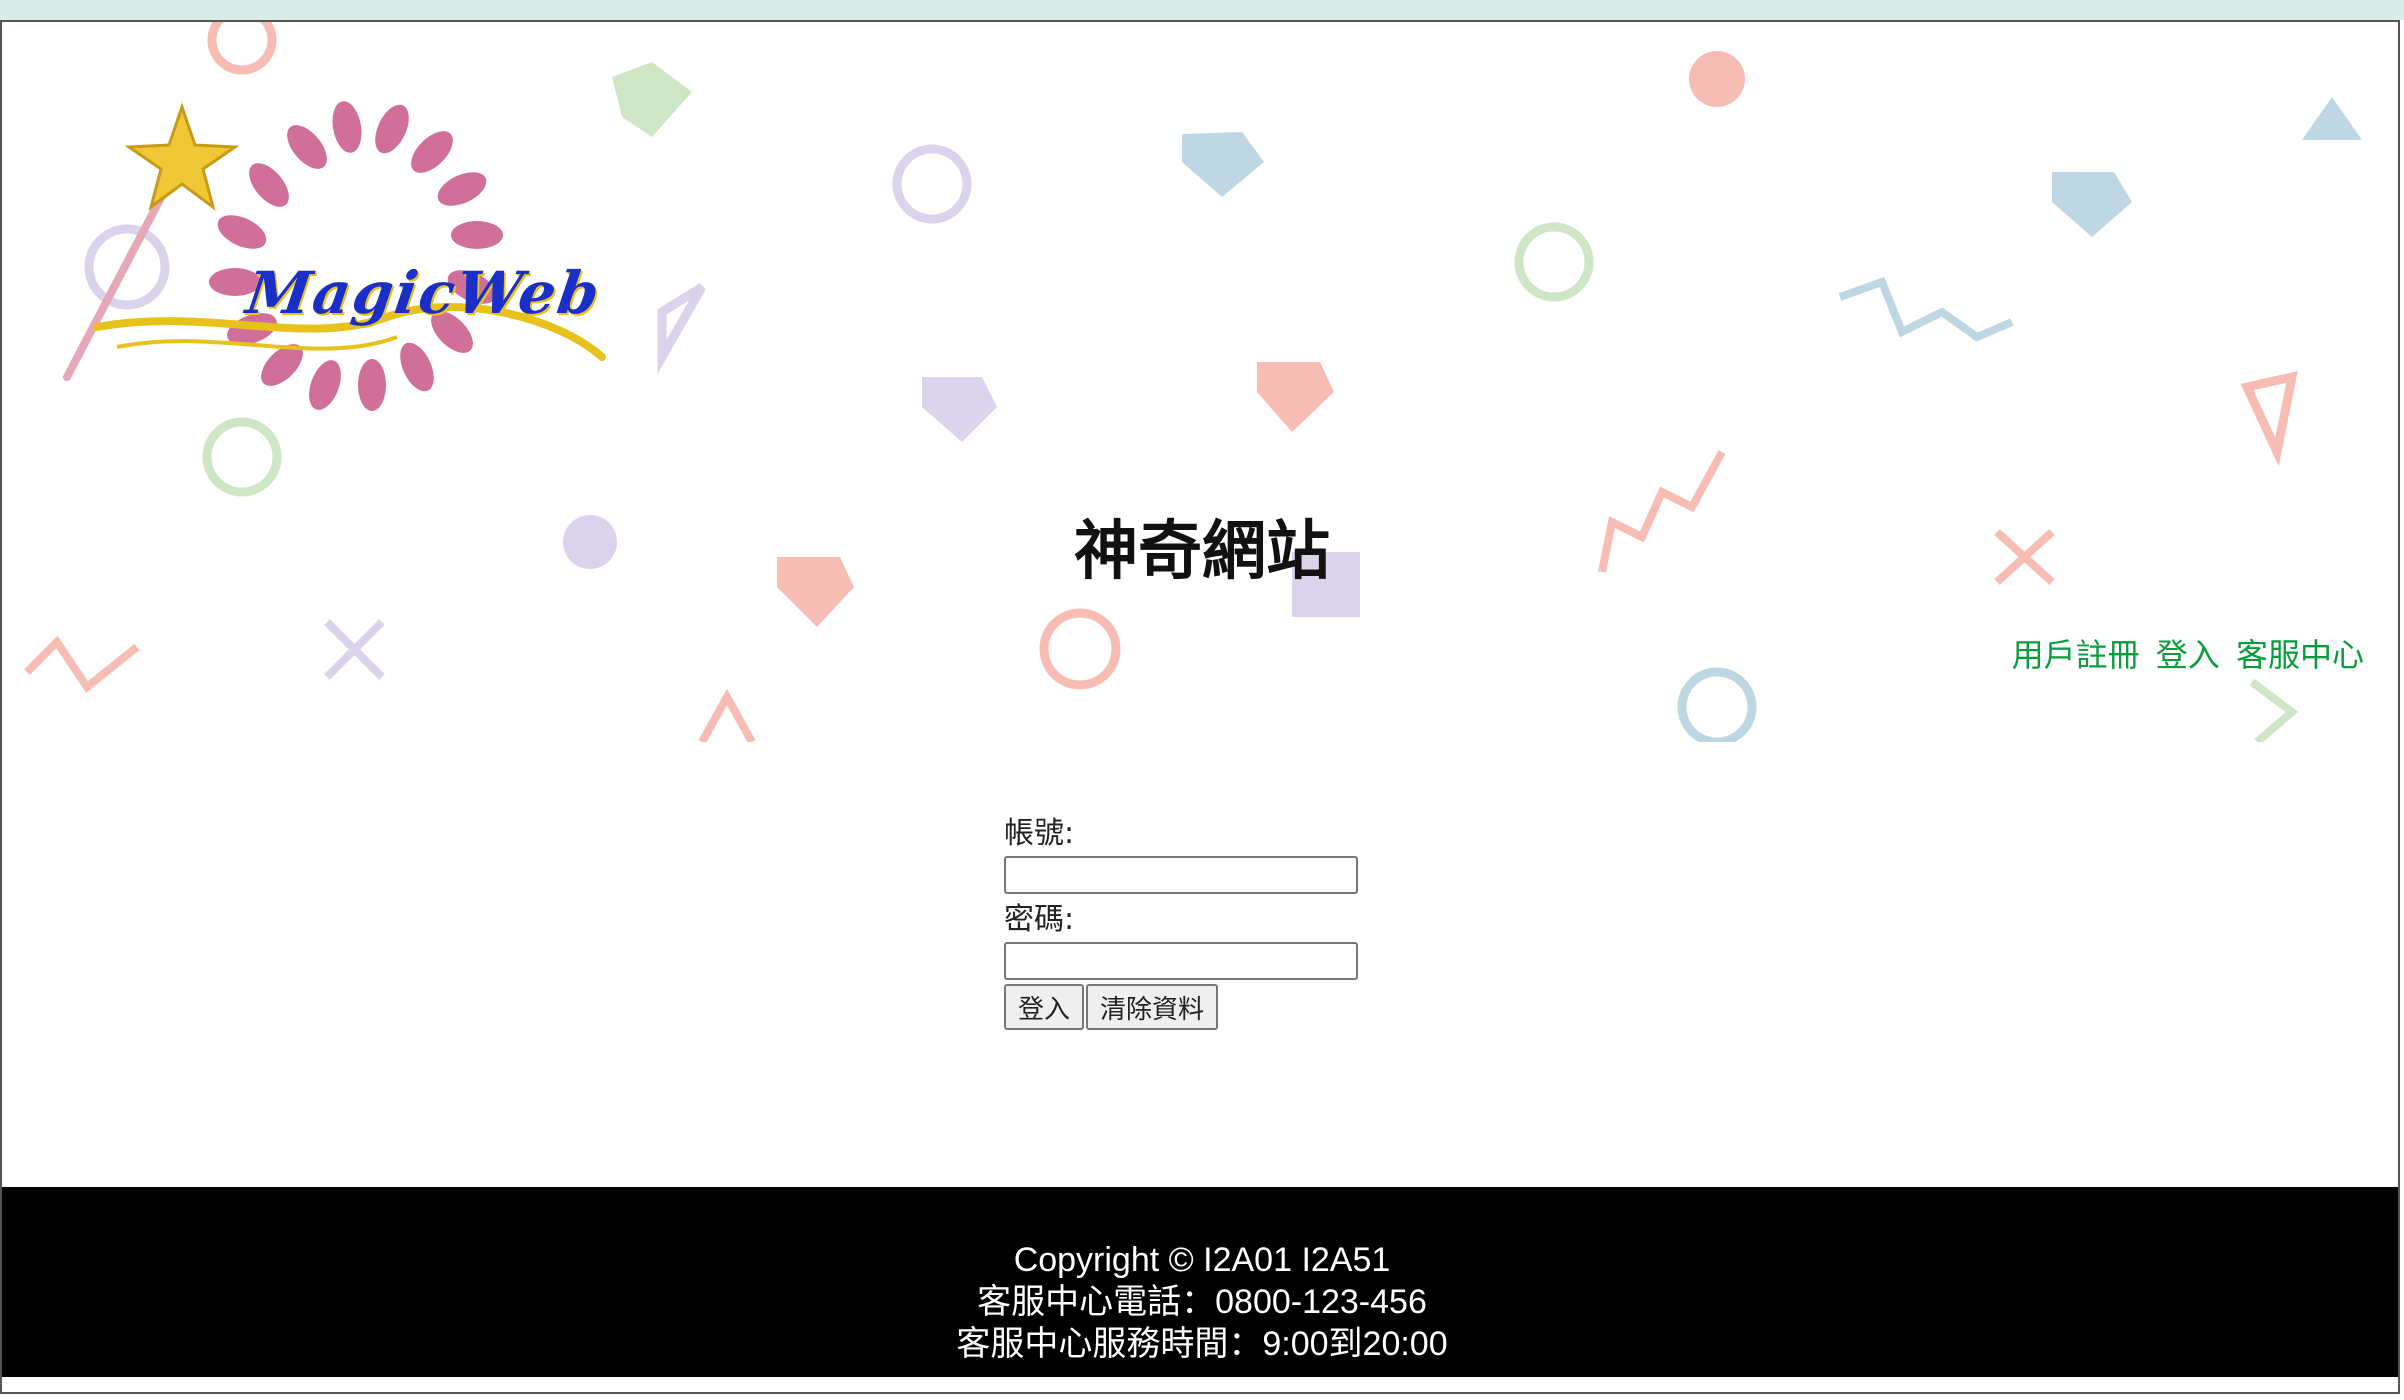  I want to click on footer-phone: 客服中心電話：0800-123-456, so click(1202, 1302).